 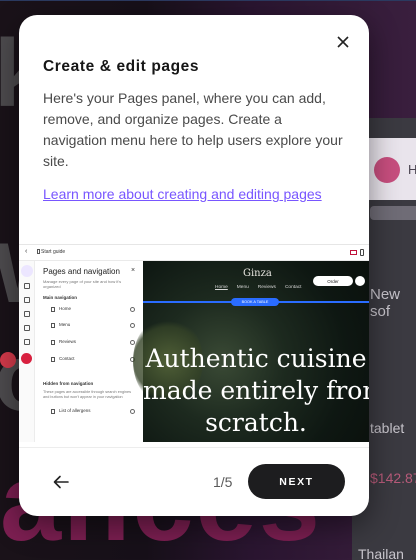 I want to click on site-nav-item: Contact, so click(x=293, y=287).